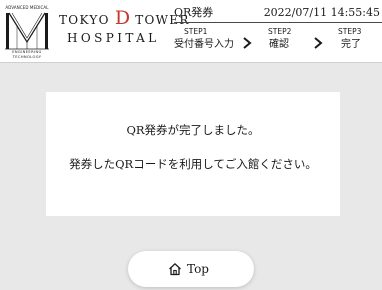 This screenshot has width=382, height=290. I want to click on top-button-label: Top, so click(198, 269).